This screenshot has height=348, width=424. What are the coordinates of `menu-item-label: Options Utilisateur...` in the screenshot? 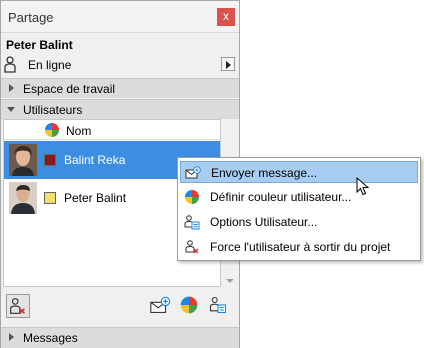 It's located at (264, 222).